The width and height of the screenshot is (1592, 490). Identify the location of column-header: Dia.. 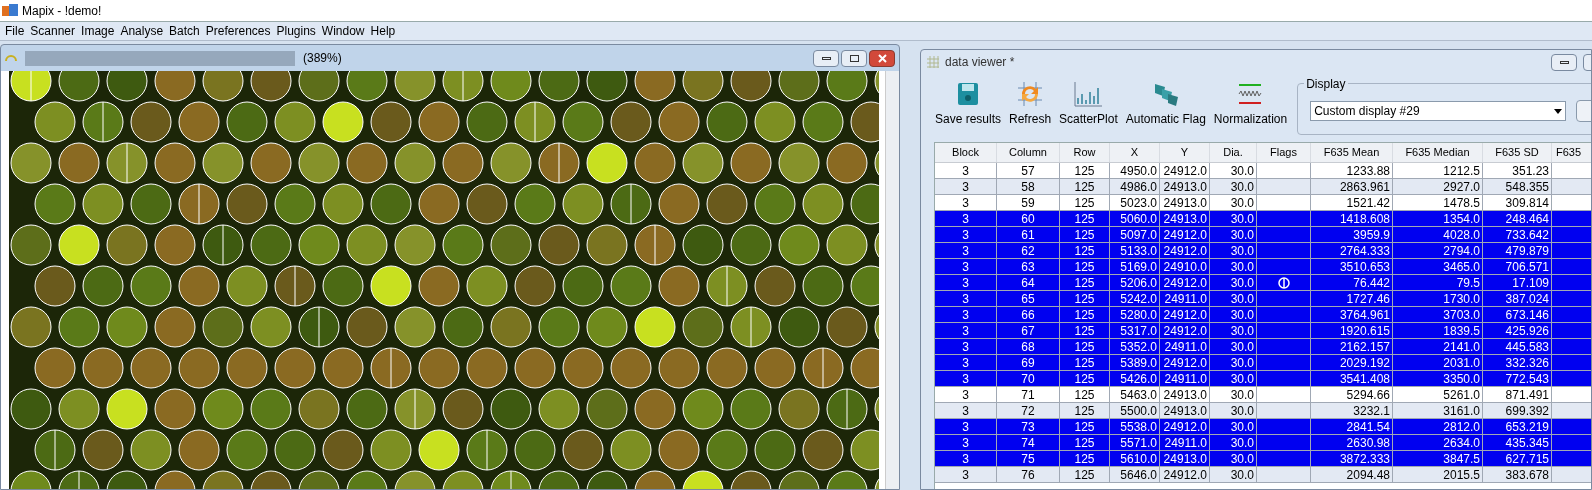
(1233, 152).